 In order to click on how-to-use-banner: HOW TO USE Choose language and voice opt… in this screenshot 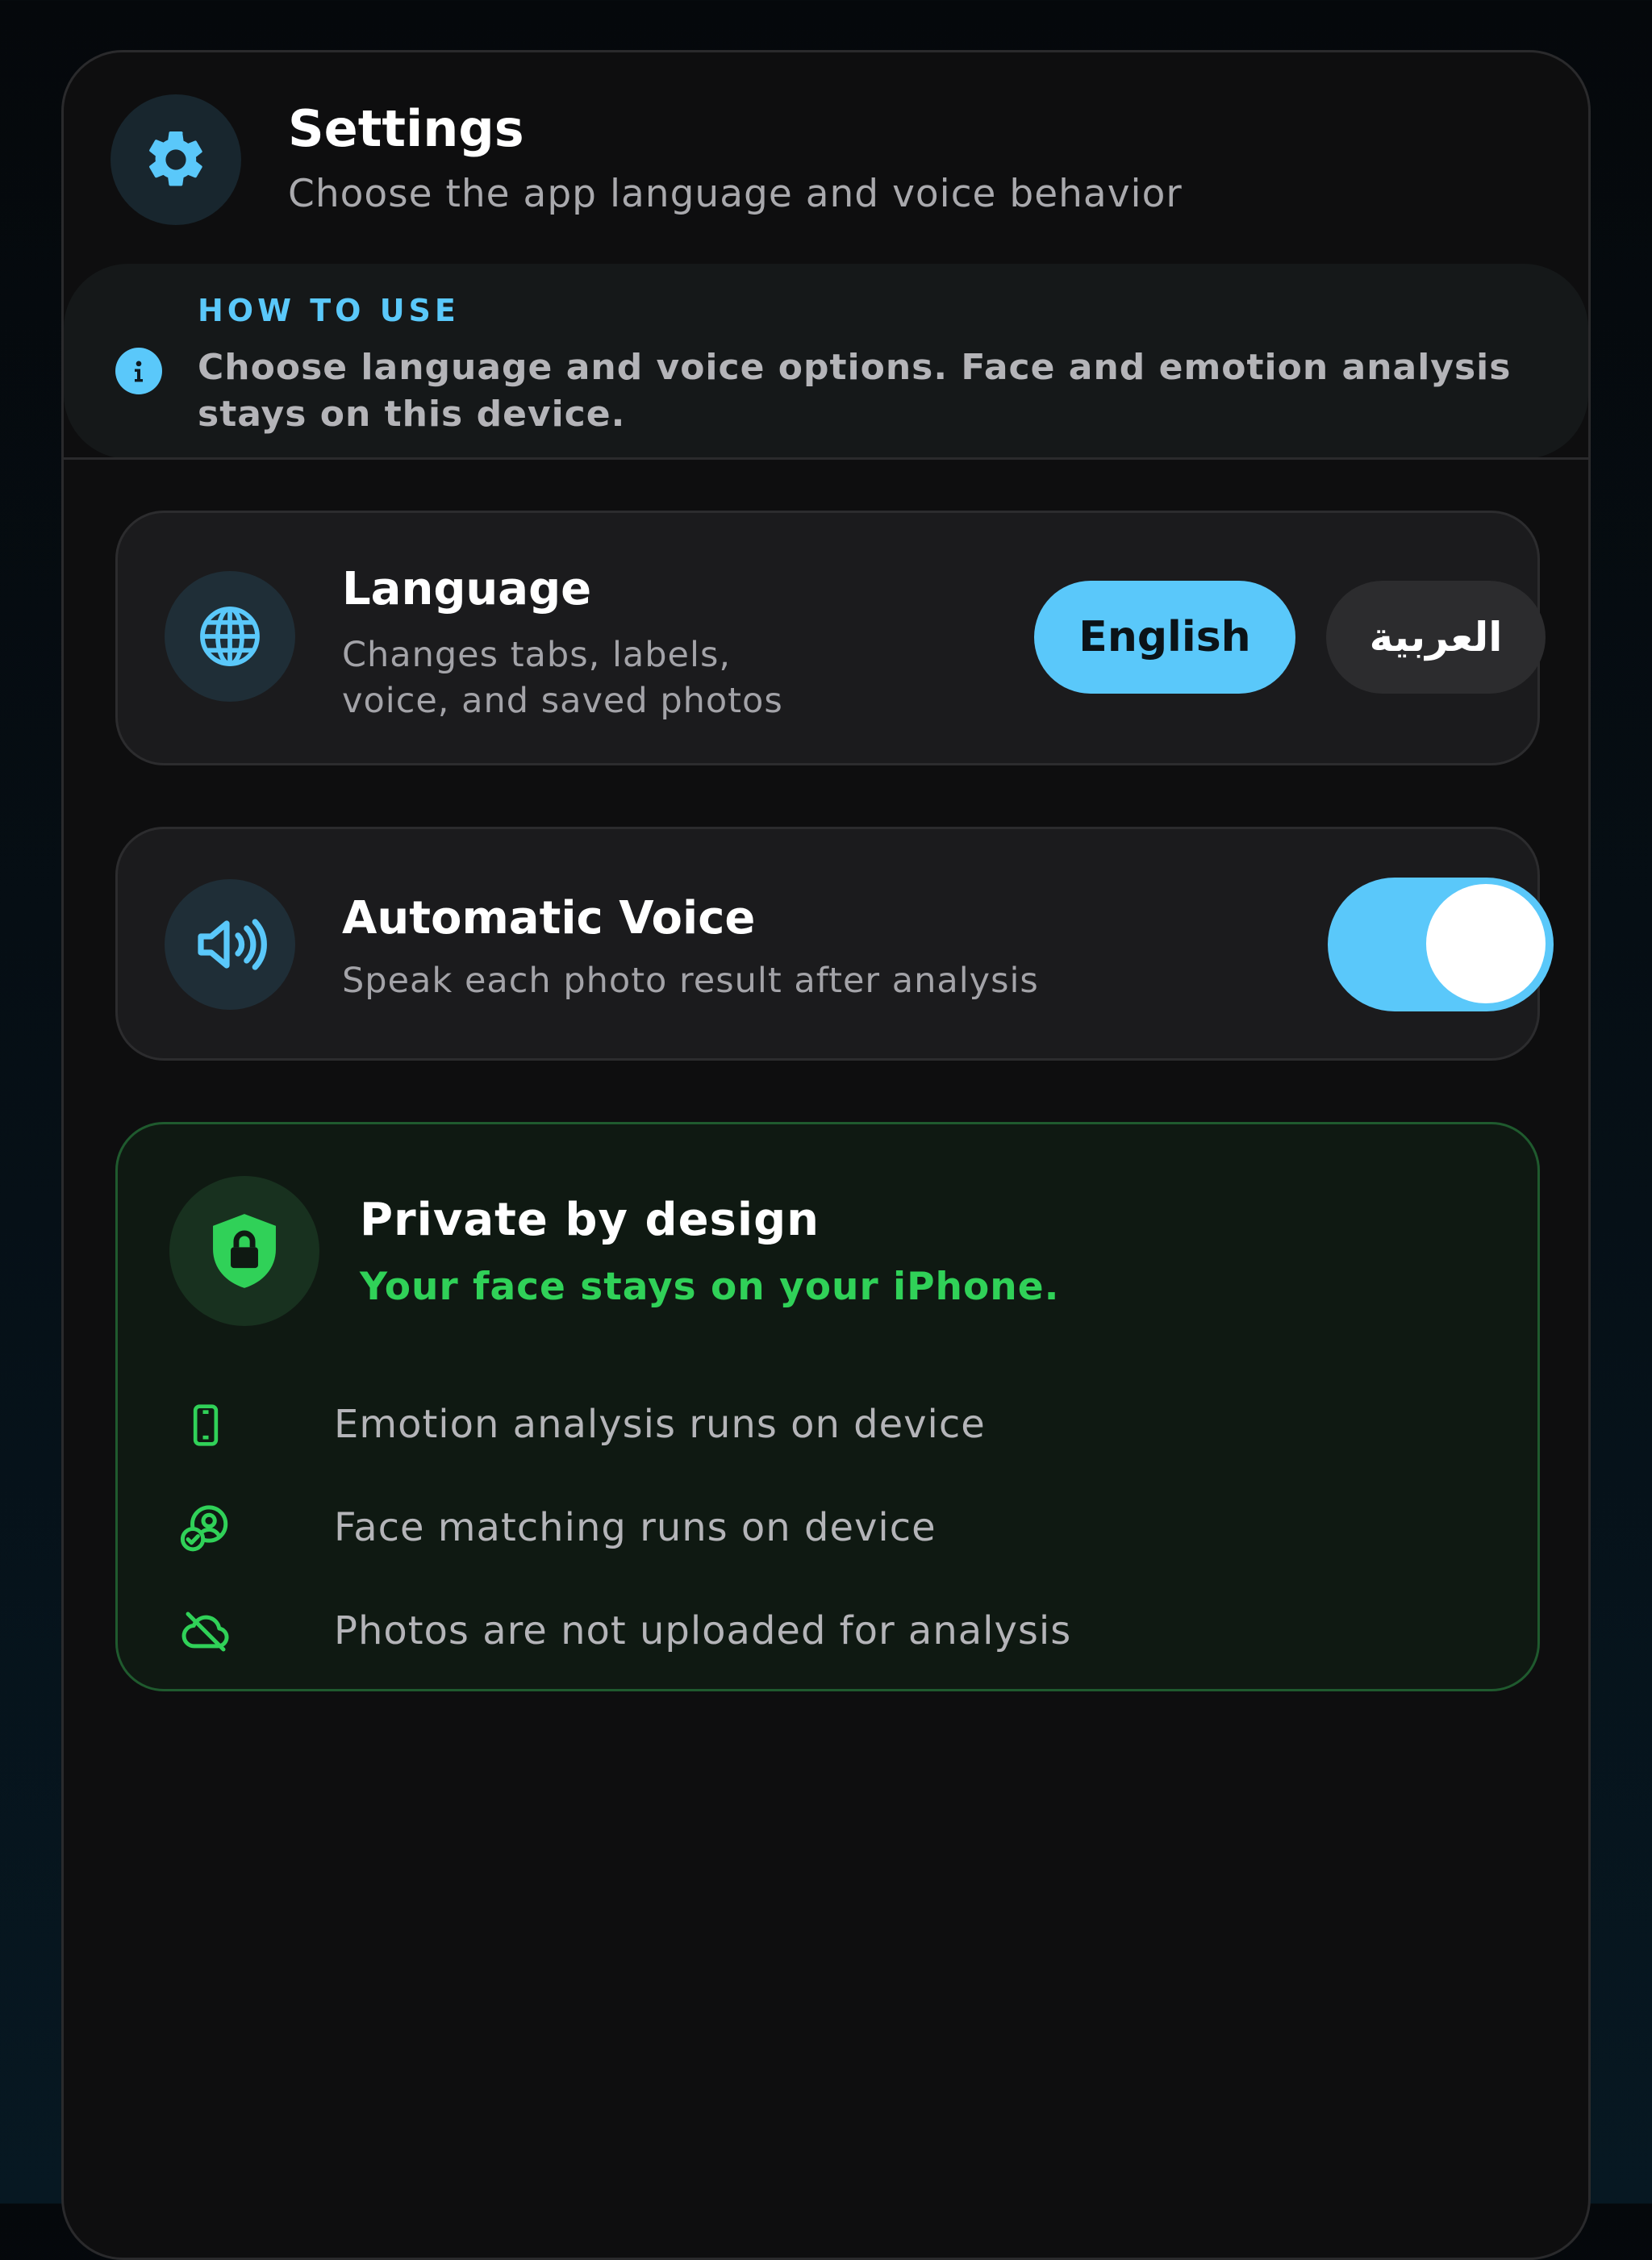, I will do `click(826, 361)`.